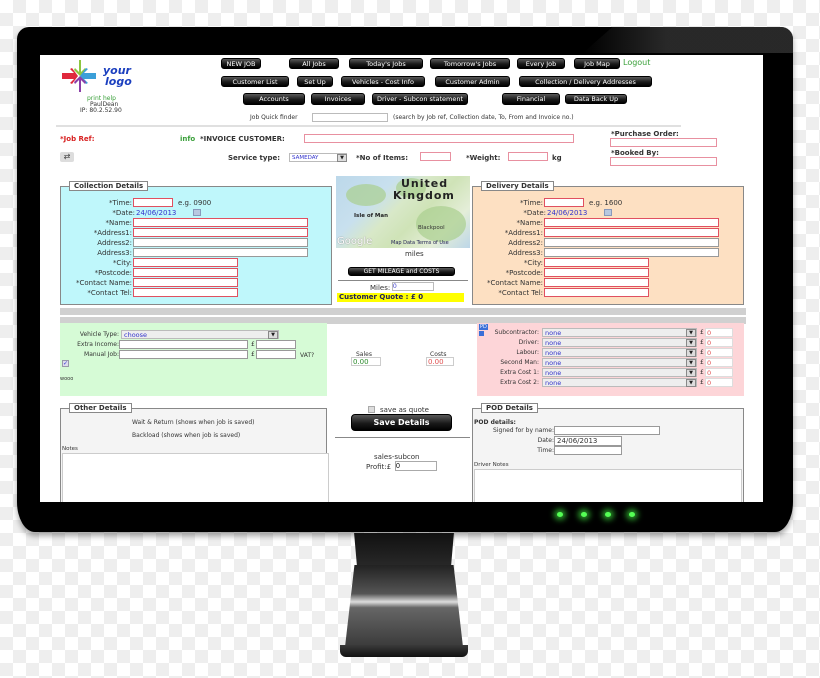  I want to click on nav-accounts: Accounts, so click(274, 99).